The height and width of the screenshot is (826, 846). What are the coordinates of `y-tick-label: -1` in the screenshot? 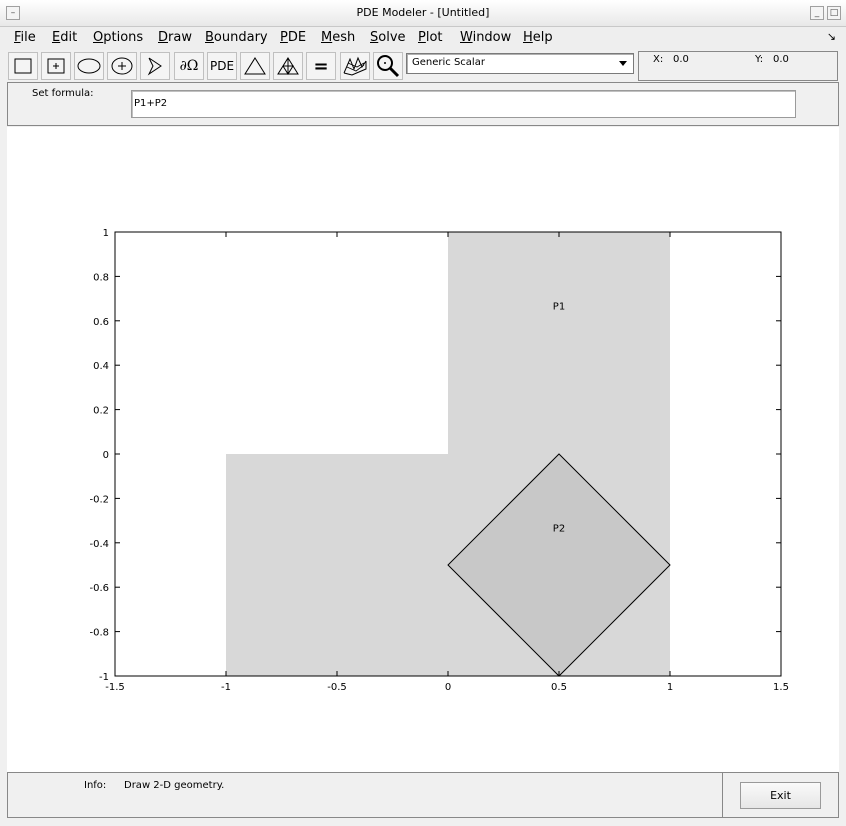 It's located at (104, 677).